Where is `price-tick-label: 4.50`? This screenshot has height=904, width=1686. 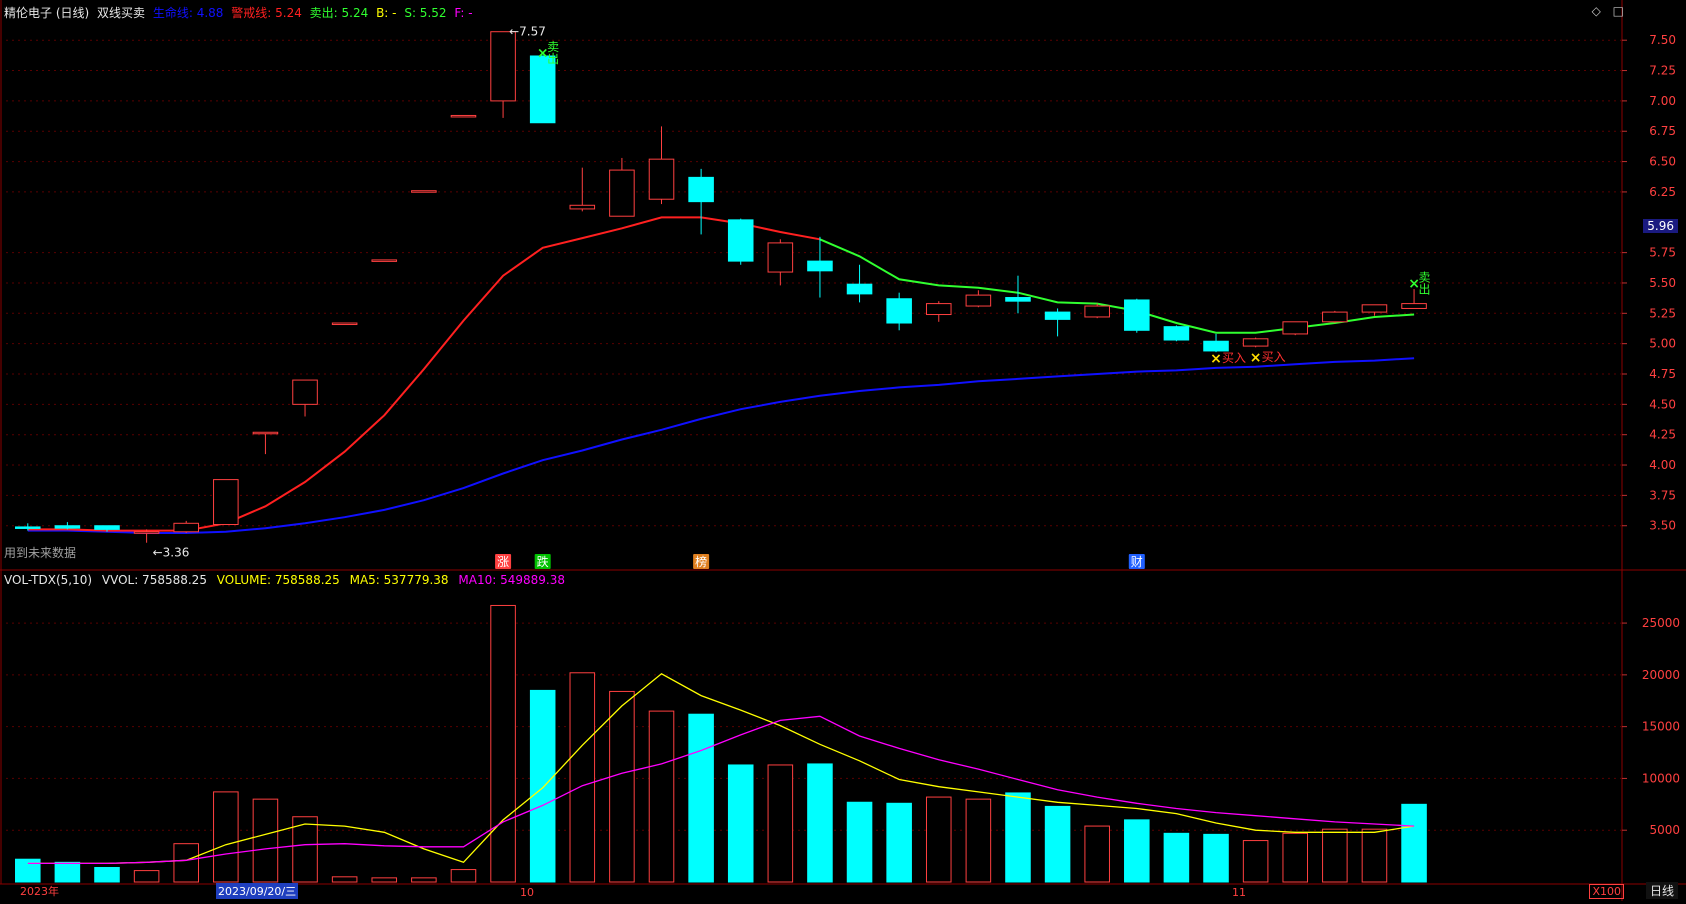 price-tick-label: 4.50 is located at coordinates (1662, 404).